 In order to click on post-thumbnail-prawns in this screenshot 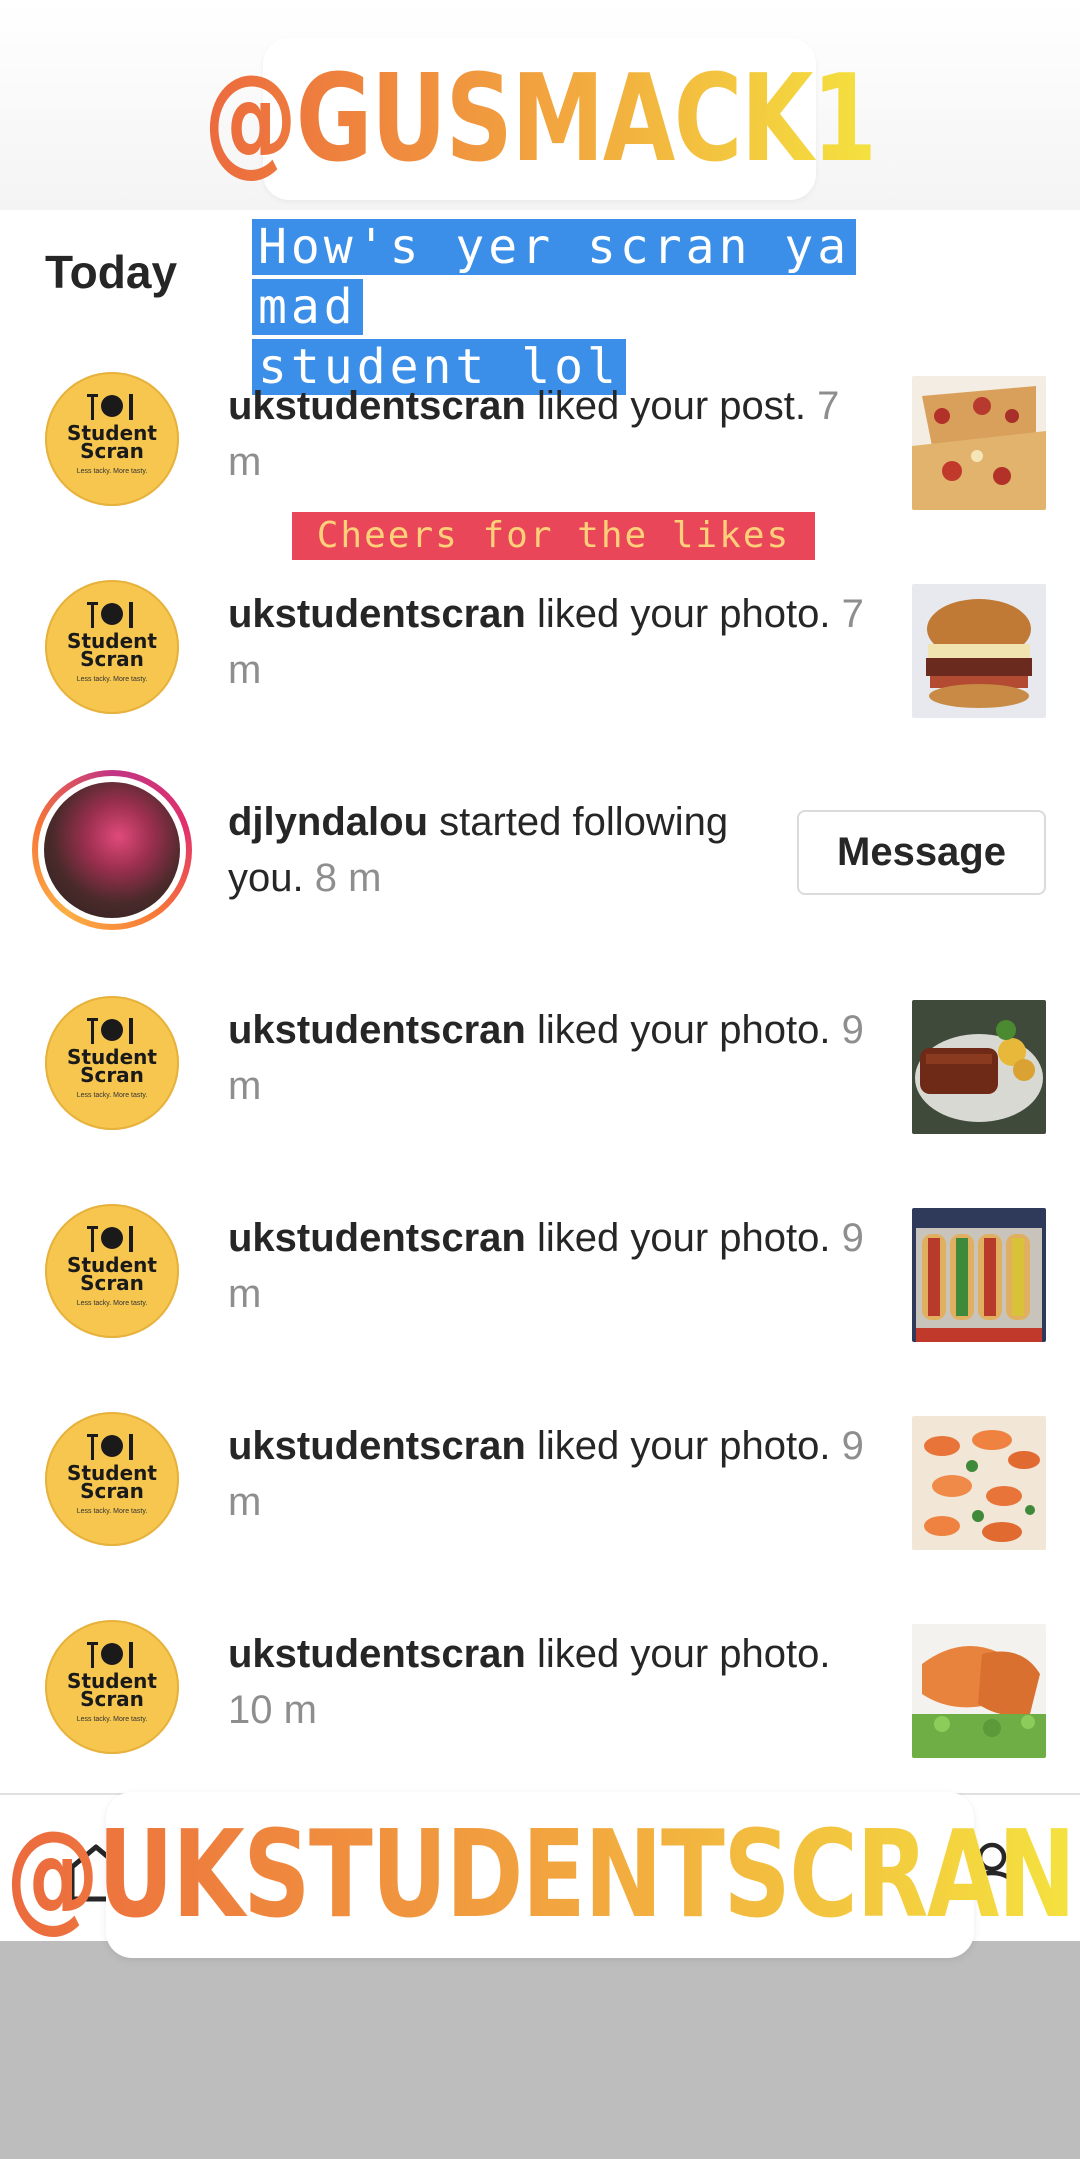, I will do `click(979, 1483)`.